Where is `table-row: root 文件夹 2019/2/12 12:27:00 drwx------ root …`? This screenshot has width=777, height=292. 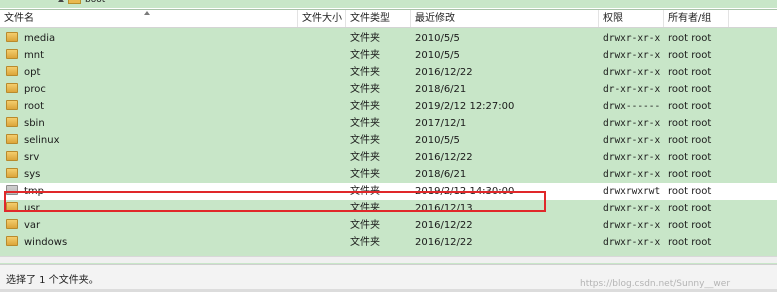 table-row: root 文件夹 2019/2/12 12:27:00 drwx------ root … is located at coordinates (388, 106).